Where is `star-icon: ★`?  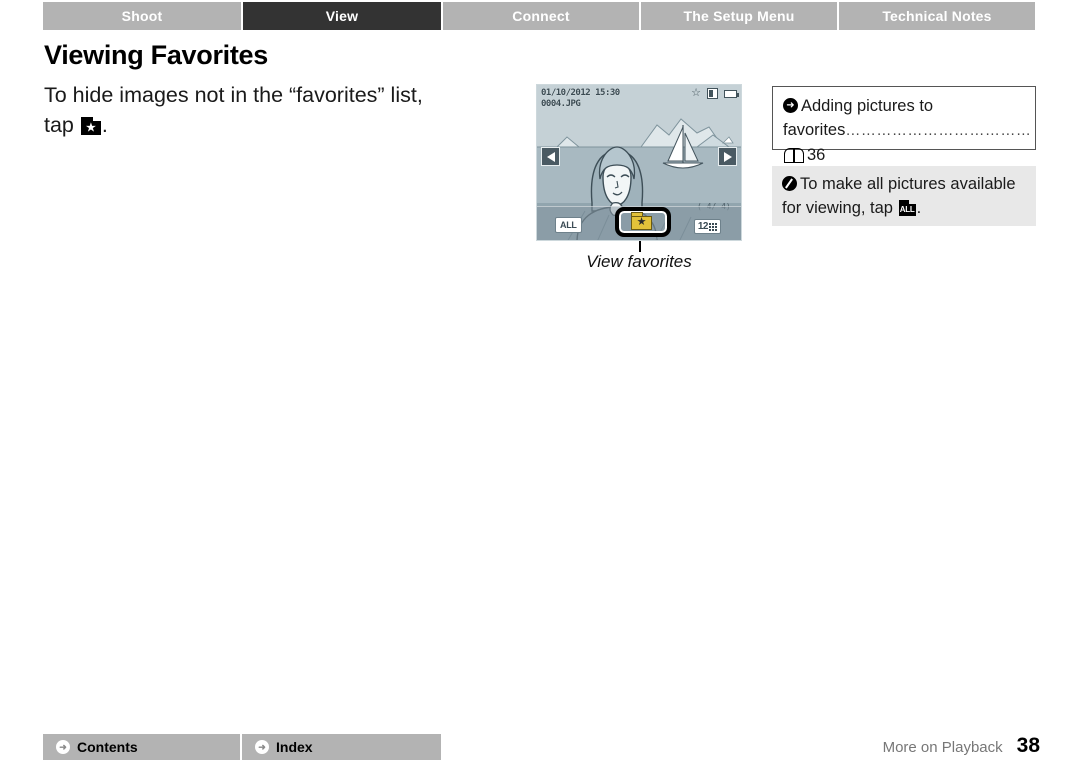
star-icon: ★ is located at coordinates (641, 222).